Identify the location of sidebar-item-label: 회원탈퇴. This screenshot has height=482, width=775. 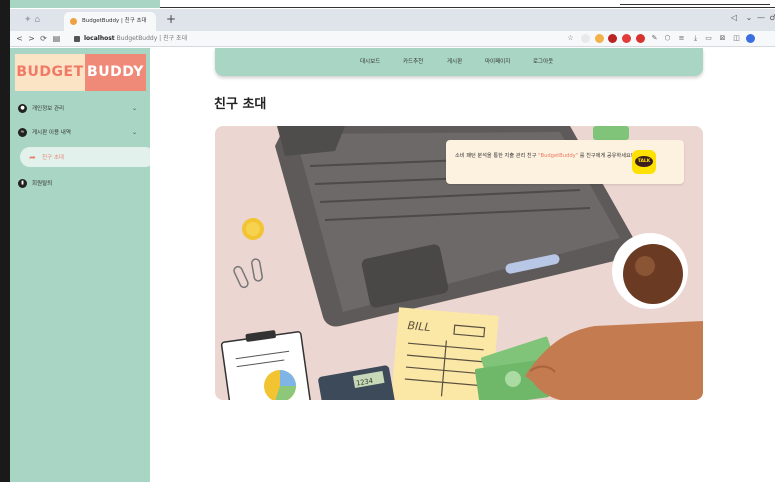
(42, 184).